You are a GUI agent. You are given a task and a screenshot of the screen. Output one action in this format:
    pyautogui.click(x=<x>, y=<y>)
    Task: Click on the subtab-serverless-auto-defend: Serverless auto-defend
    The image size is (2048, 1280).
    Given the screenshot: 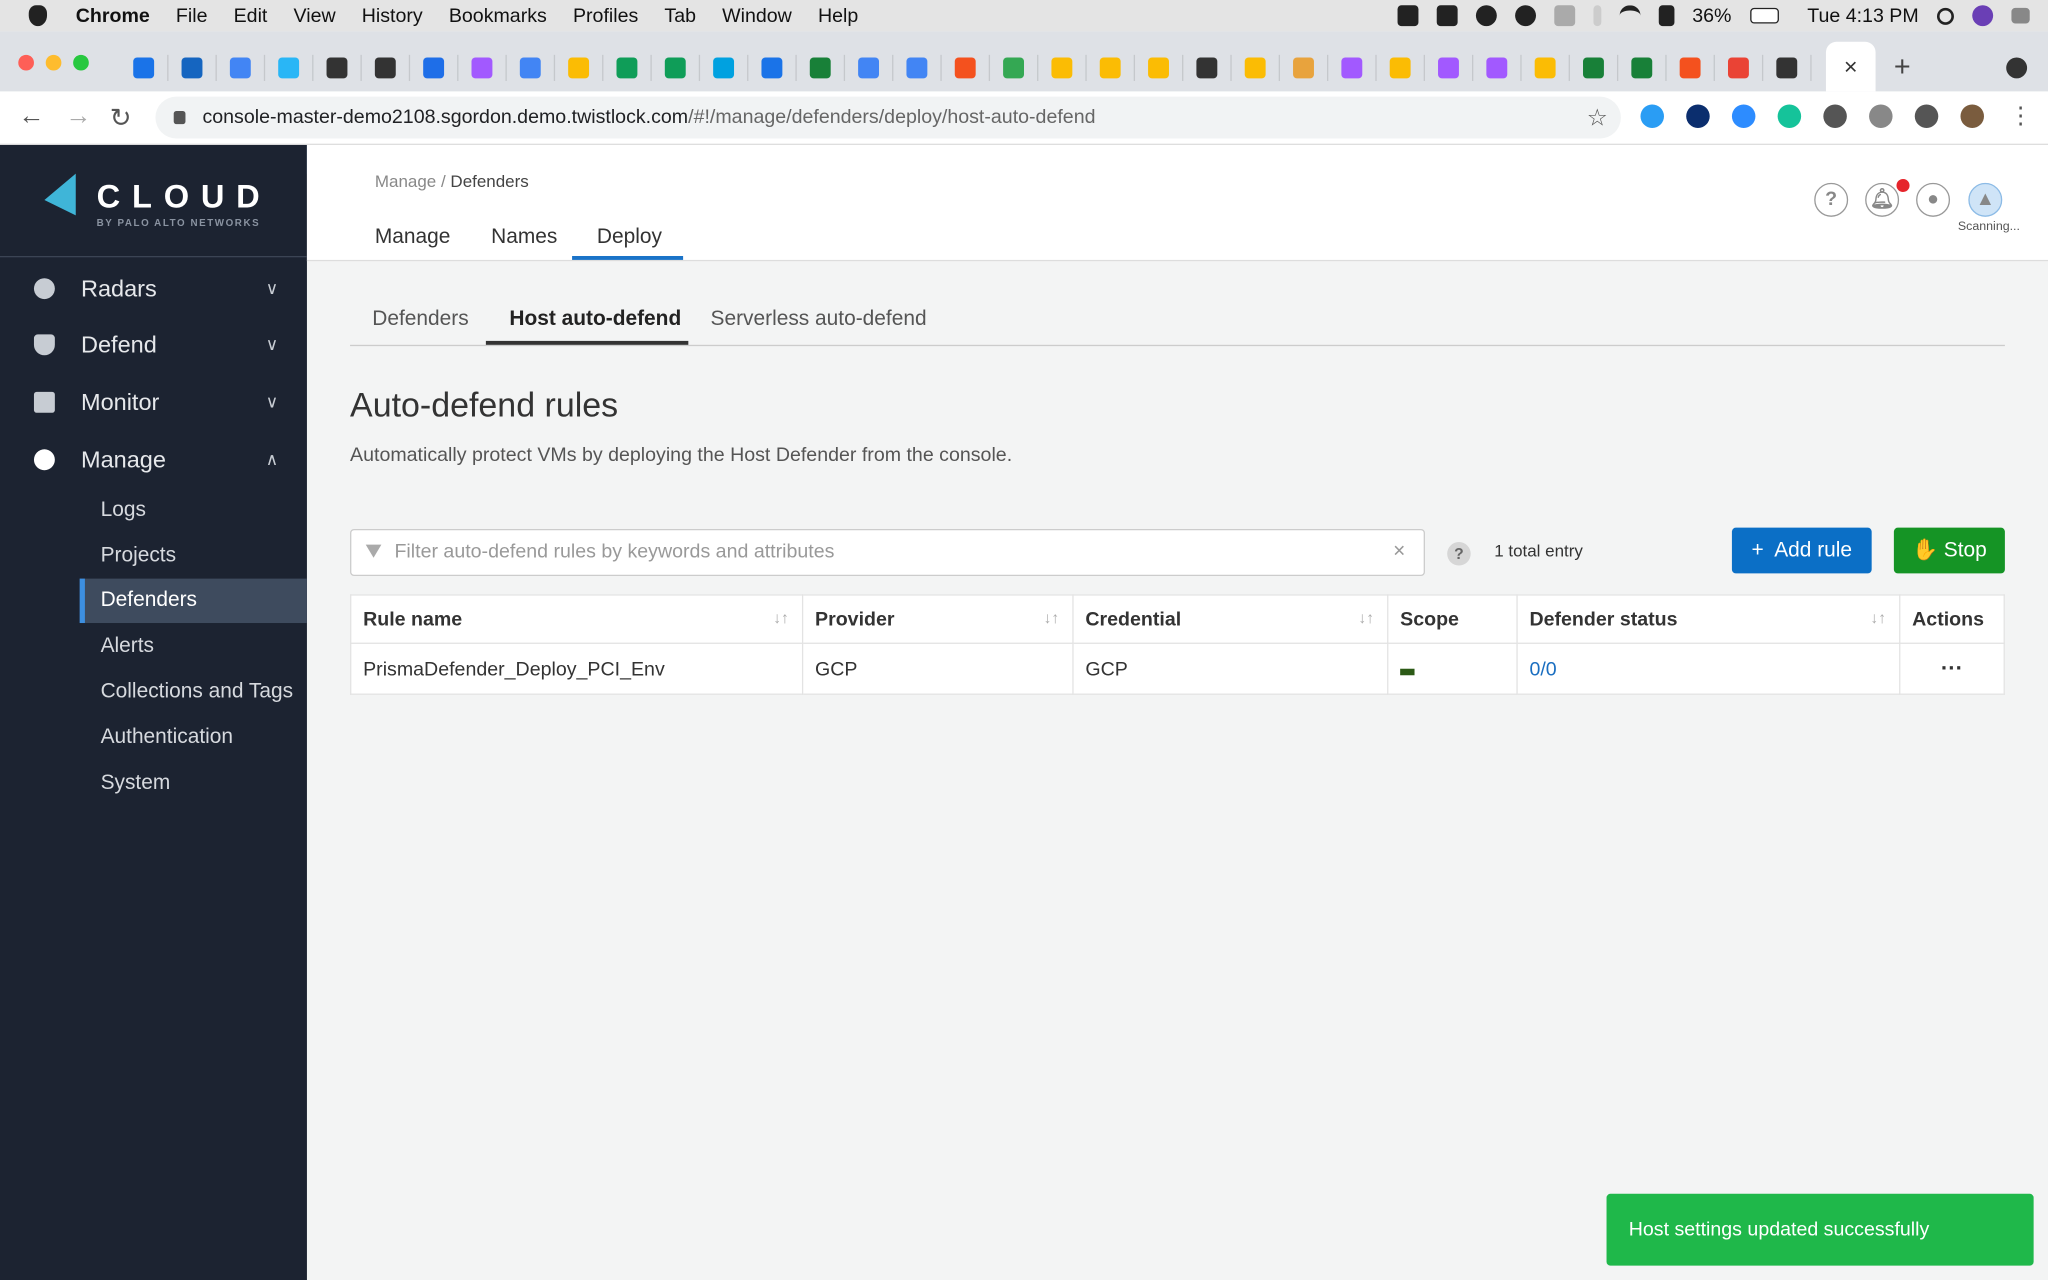 What is the action you would take?
    pyautogui.click(x=819, y=320)
    